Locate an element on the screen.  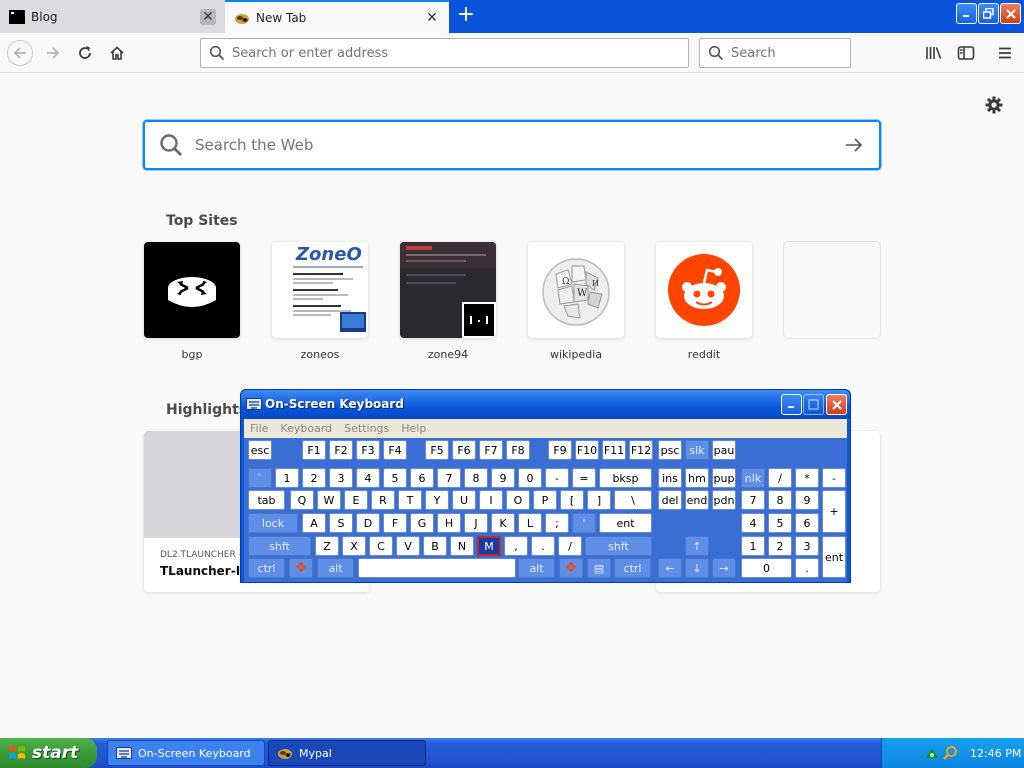
key-backtick: ` is located at coordinates (260, 478).